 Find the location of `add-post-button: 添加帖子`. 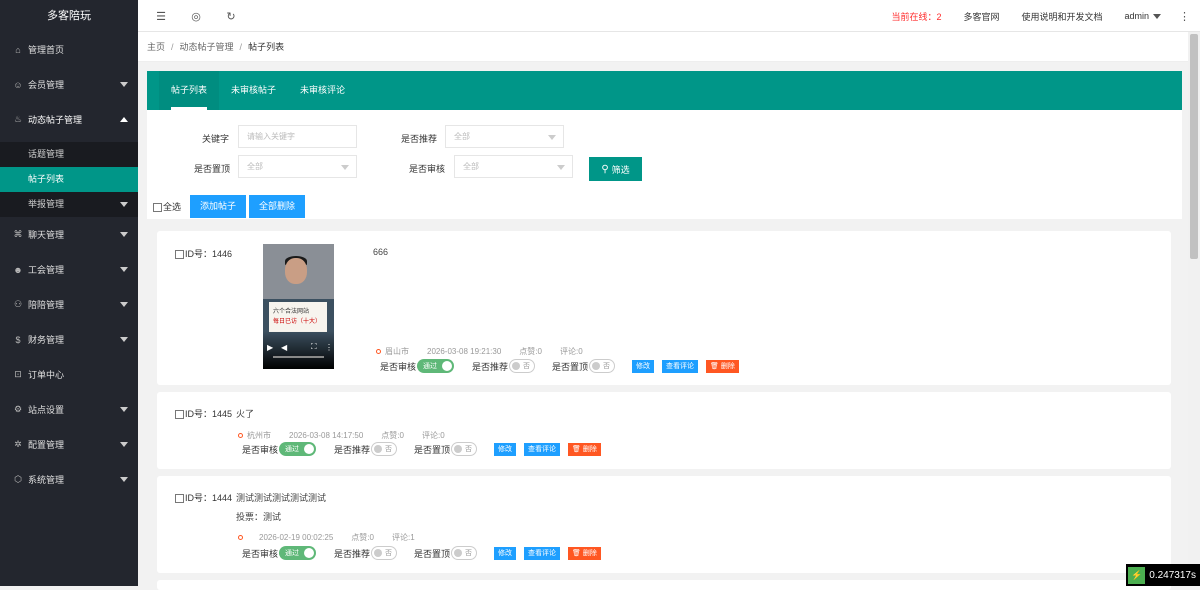

add-post-button: 添加帖子 is located at coordinates (218, 206).